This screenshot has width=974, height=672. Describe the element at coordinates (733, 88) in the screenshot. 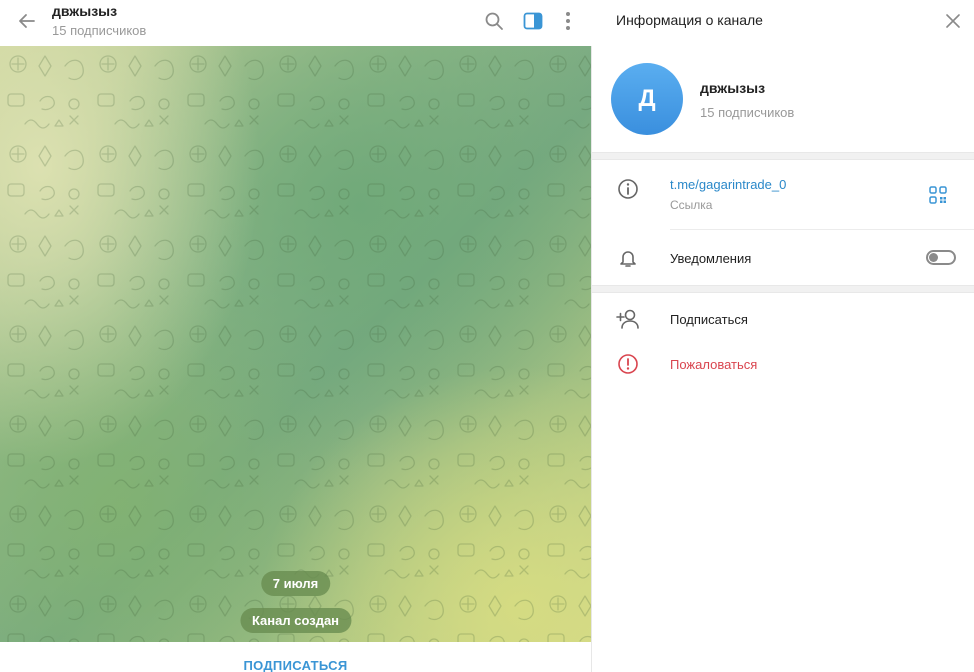

I see `channel-name: двжызыз` at that location.